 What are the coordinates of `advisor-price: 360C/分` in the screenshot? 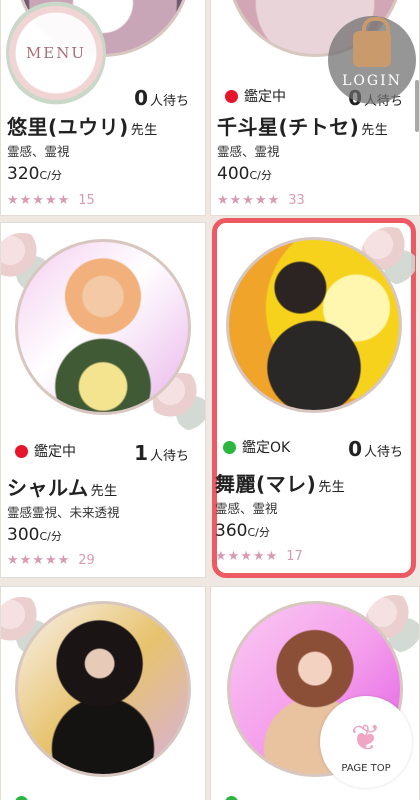 It's located at (242, 531).